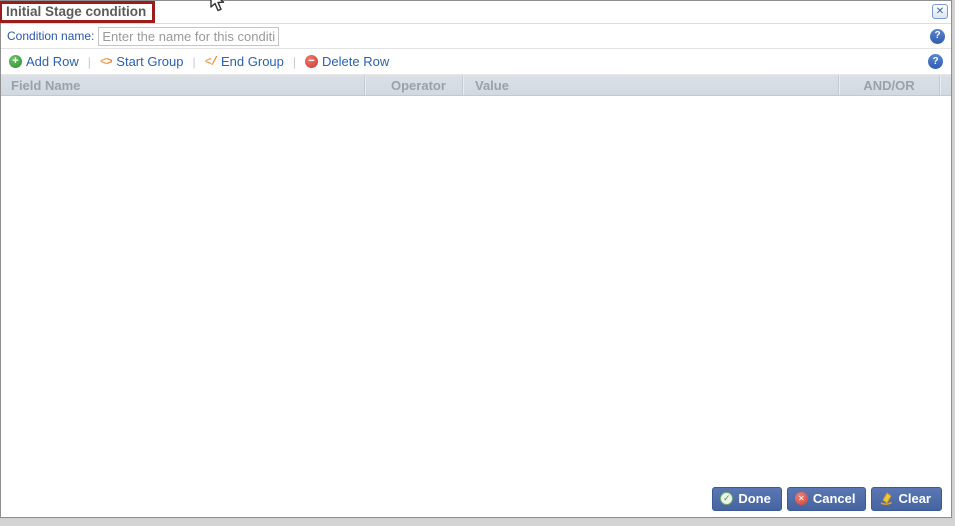  I want to click on end-group-icon: </, so click(211, 61).